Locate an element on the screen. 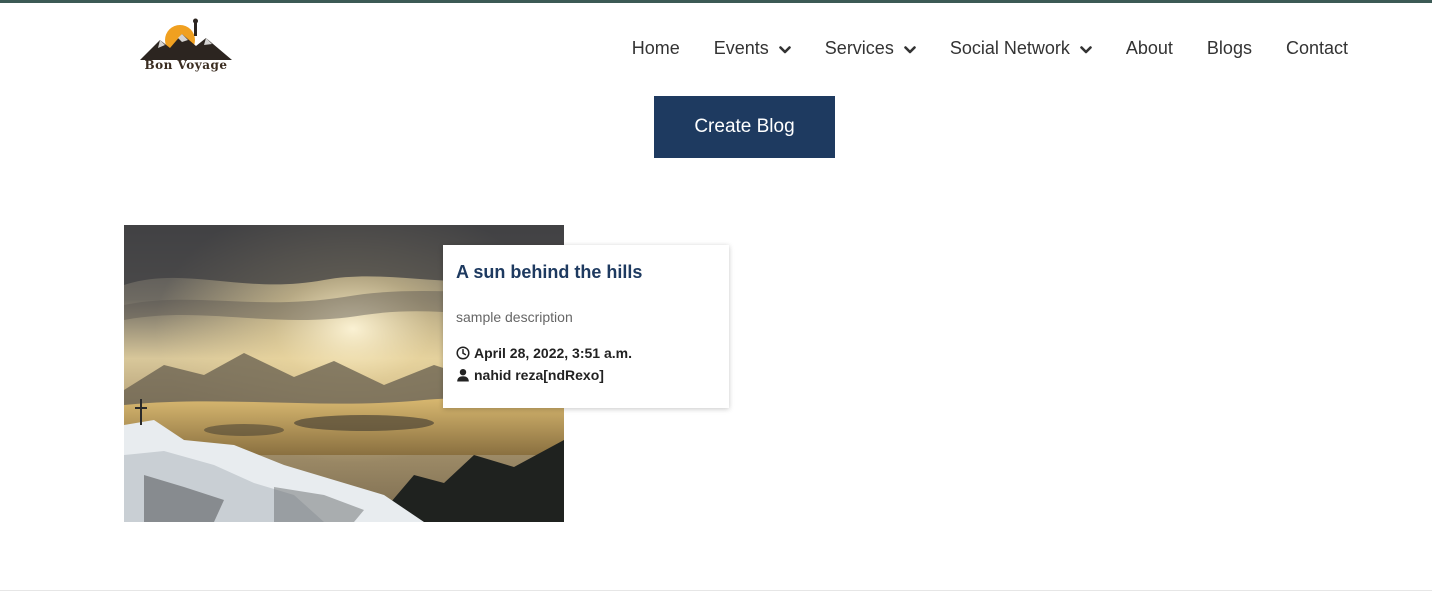 This screenshot has height=592, width=1432. user-icon is located at coordinates (463, 375).